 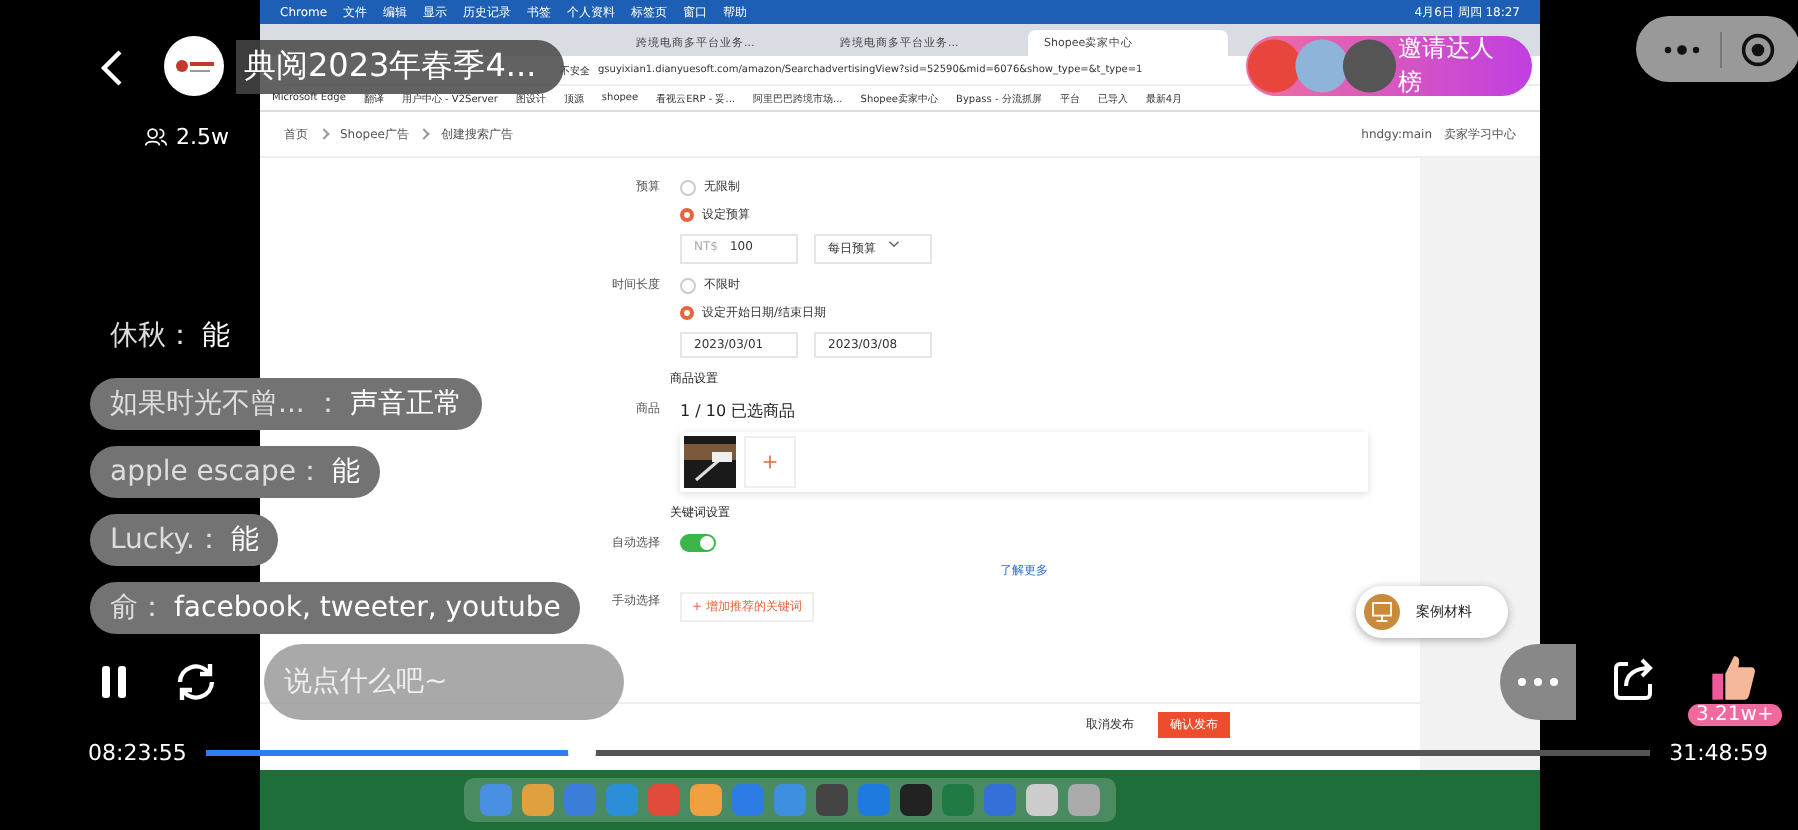 I want to click on refresh-icon, so click(x=196, y=682).